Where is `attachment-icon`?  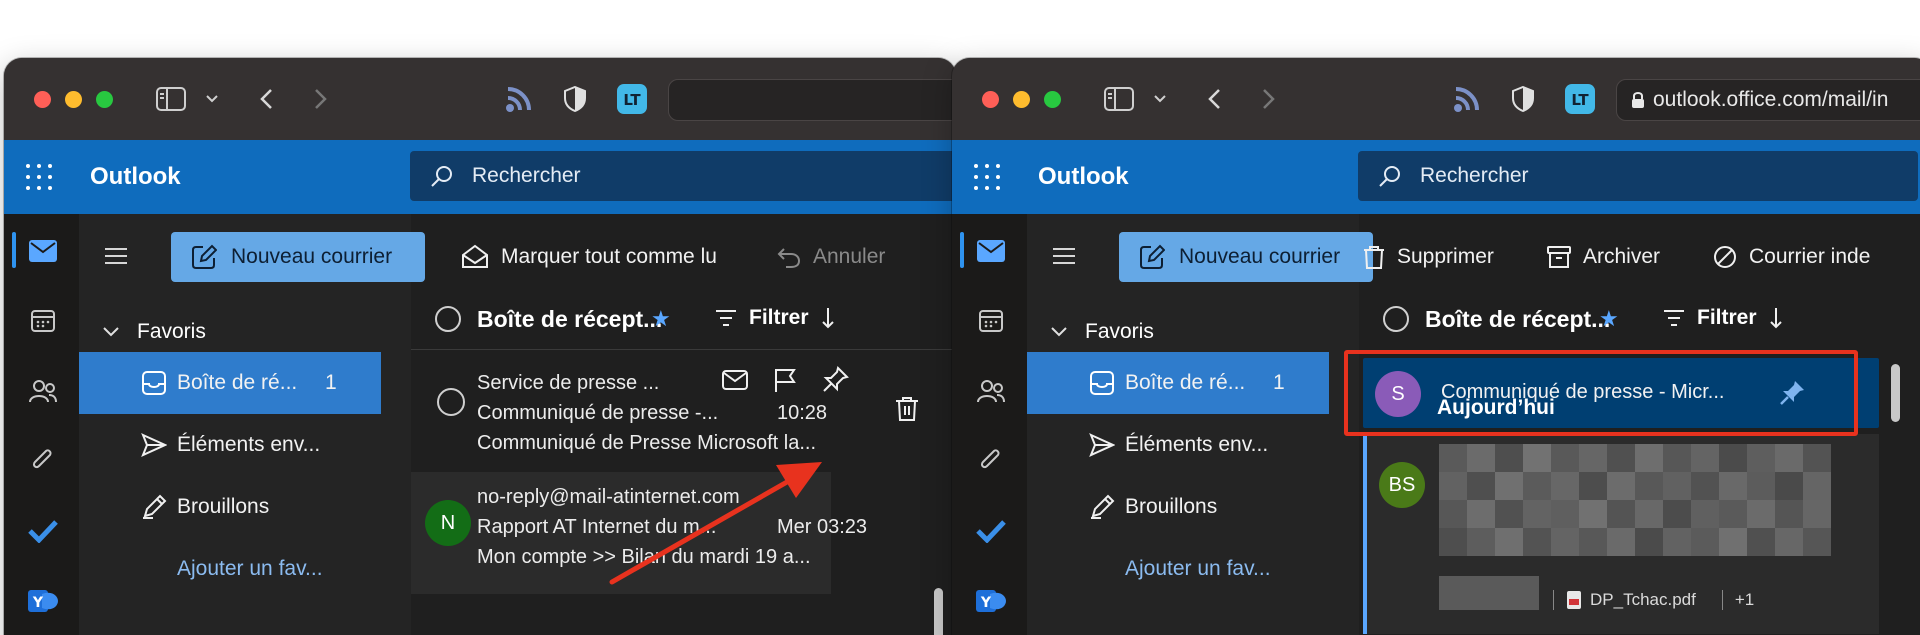 attachment-icon is located at coordinates (991, 461).